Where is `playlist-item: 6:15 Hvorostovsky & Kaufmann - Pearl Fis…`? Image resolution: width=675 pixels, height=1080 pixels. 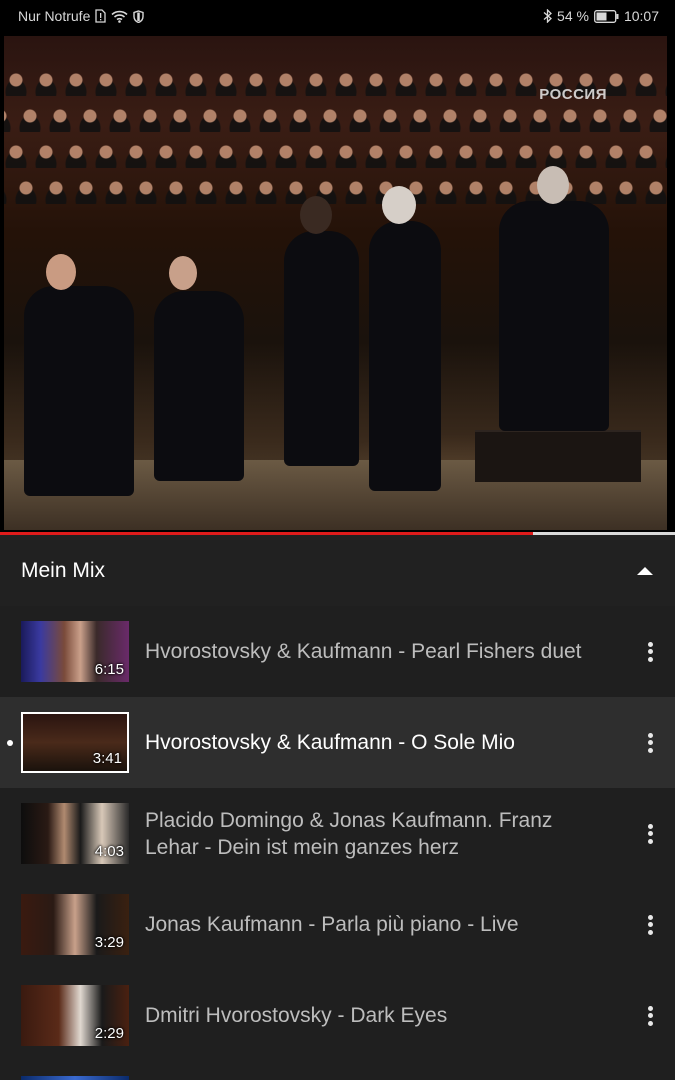 playlist-item: 6:15 Hvorostovsky & Kaufmann - Pearl Fis… is located at coordinates (337, 651).